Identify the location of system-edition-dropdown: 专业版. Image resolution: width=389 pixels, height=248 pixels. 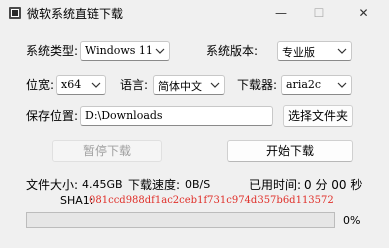
(314, 51).